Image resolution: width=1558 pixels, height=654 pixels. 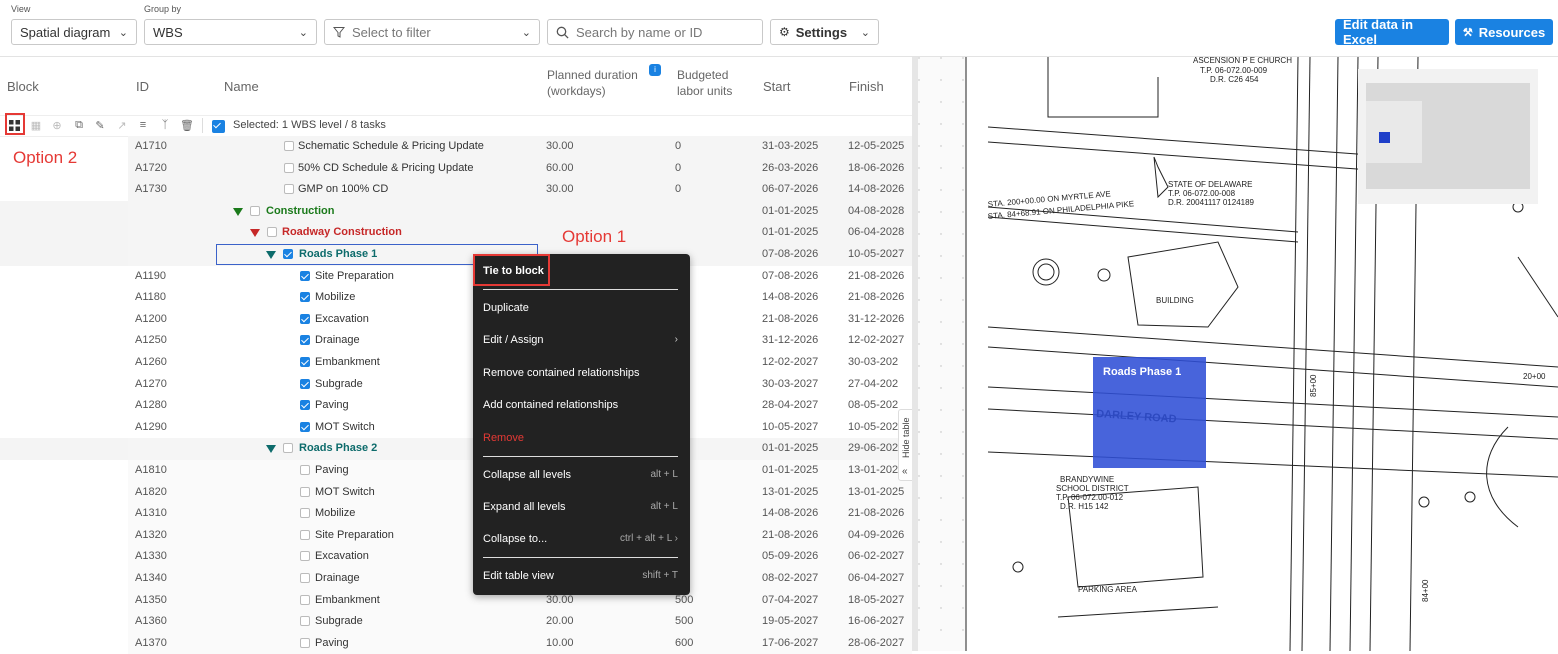 I want to click on block-roads-phase-1: Roads Phase 1, so click(x=1149, y=412).